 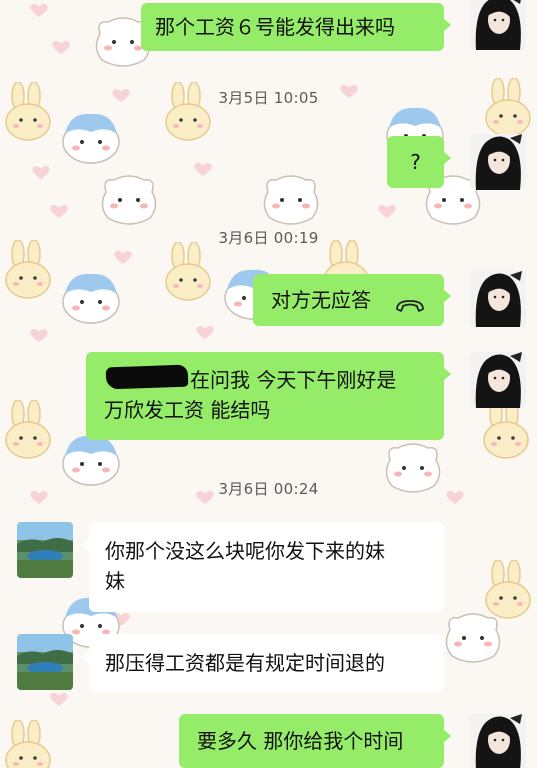 I want to click on timestamp: 3月5日 10:05, so click(x=268, y=98).